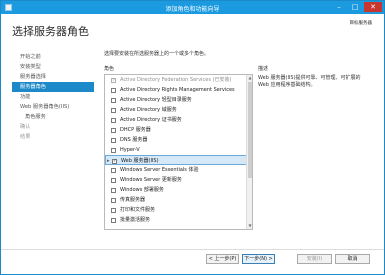 The width and height of the screenshot is (385, 275). Describe the element at coordinates (53, 67) in the screenshot. I see `nav-item: 安装类型` at that location.